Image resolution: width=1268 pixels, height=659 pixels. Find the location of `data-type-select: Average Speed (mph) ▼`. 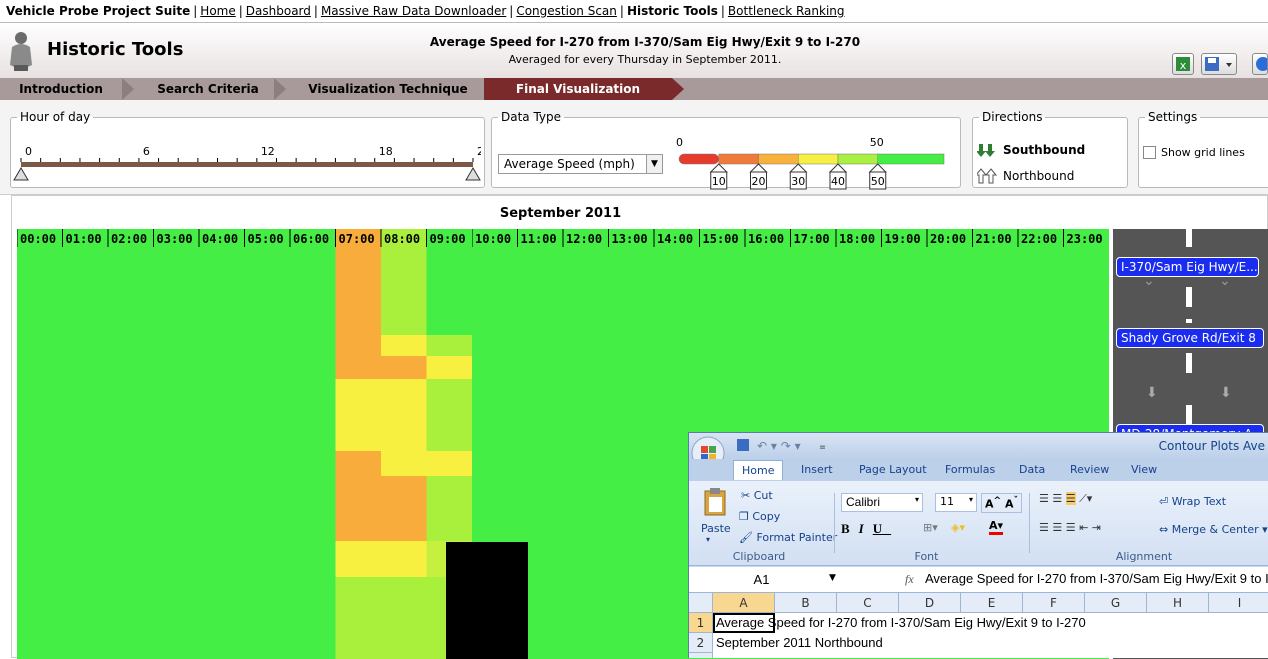

data-type-select: Average Speed (mph) ▼ is located at coordinates (580, 164).